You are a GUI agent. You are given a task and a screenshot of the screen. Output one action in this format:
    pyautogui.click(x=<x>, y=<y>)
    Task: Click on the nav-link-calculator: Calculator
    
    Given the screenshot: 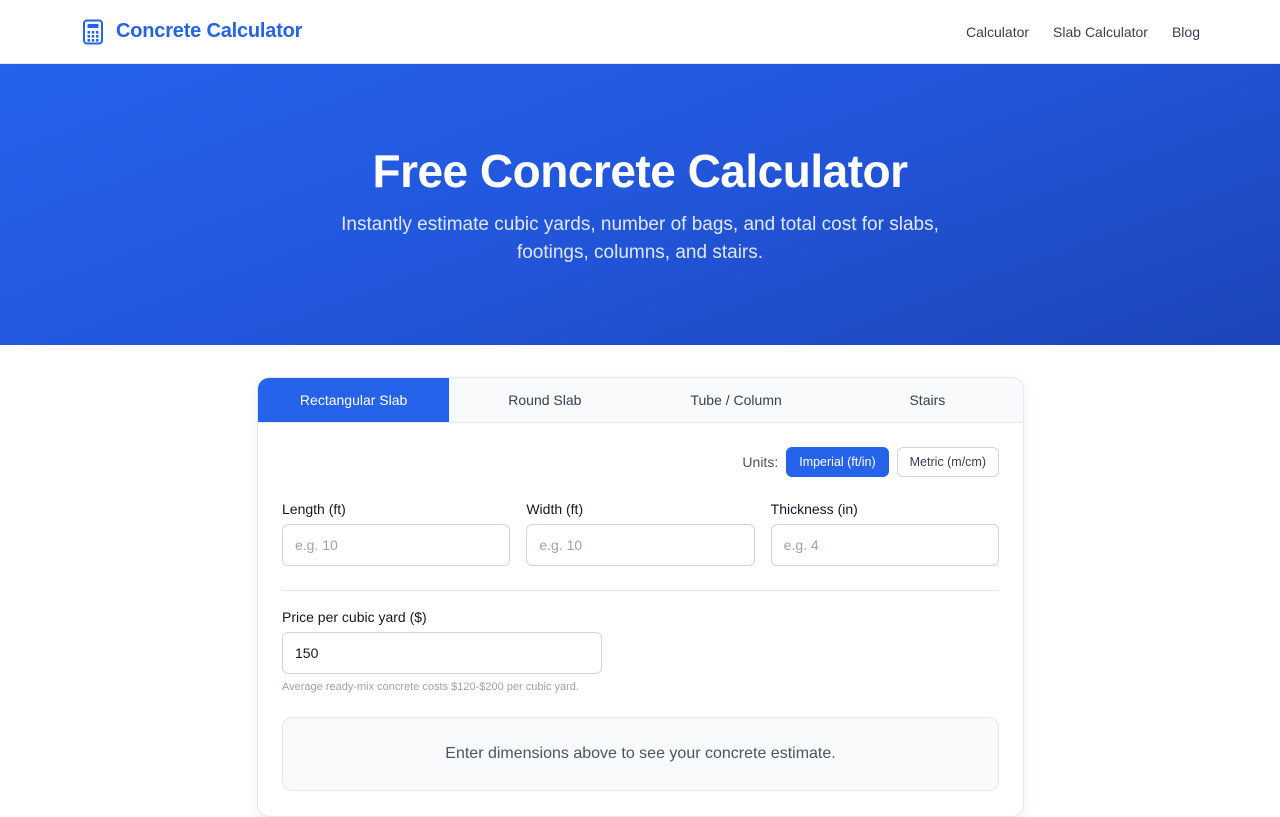 What is the action you would take?
    pyautogui.click(x=997, y=32)
    